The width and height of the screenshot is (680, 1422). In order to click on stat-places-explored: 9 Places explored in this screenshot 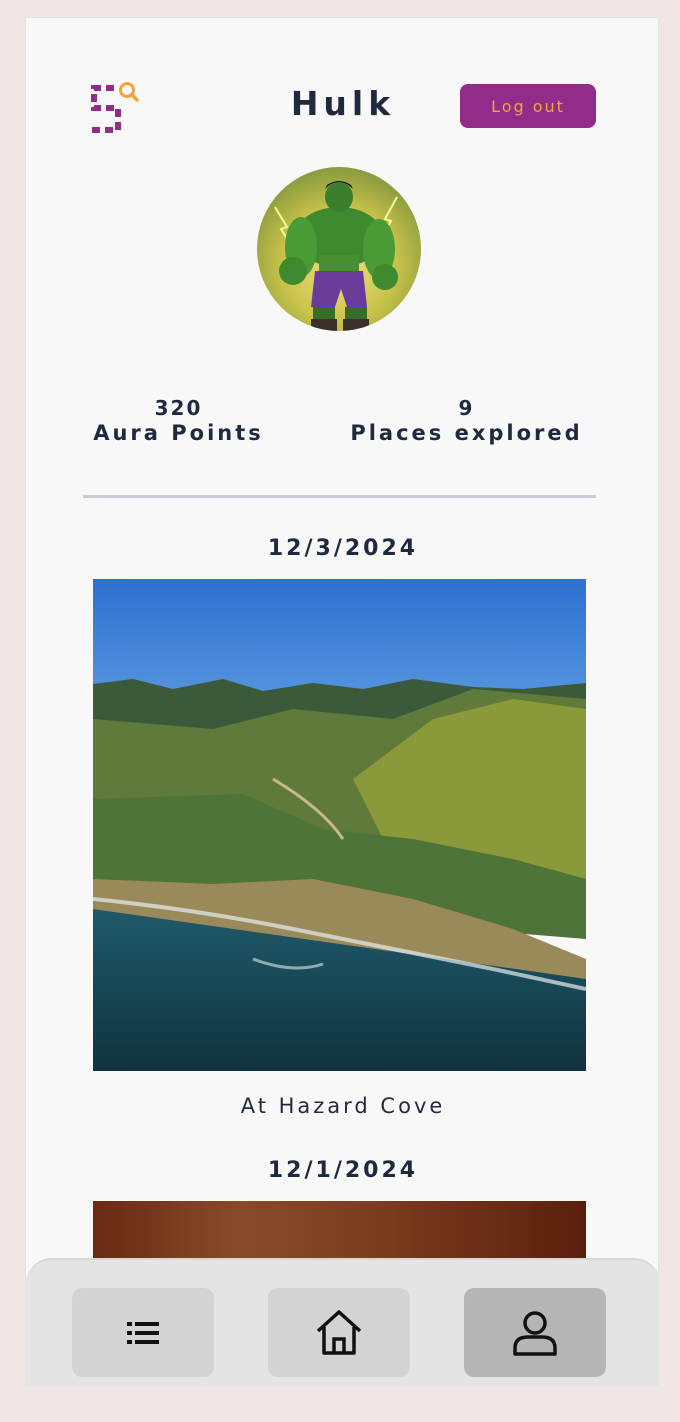, I will do `click(466, 421)`.